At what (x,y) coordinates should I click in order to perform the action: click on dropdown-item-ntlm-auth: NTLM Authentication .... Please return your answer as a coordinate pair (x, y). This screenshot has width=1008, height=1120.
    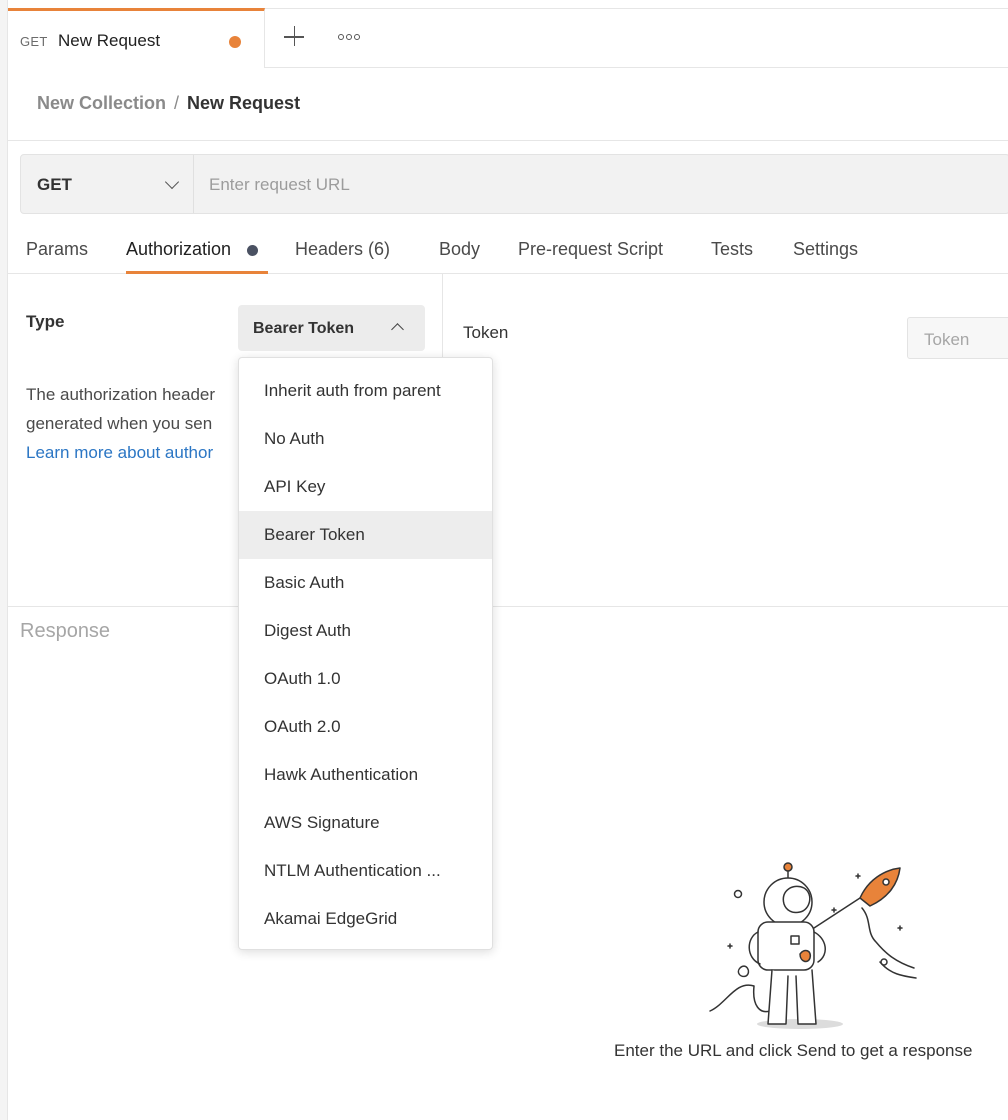
    Looking at the image, I should click on (365, 871).